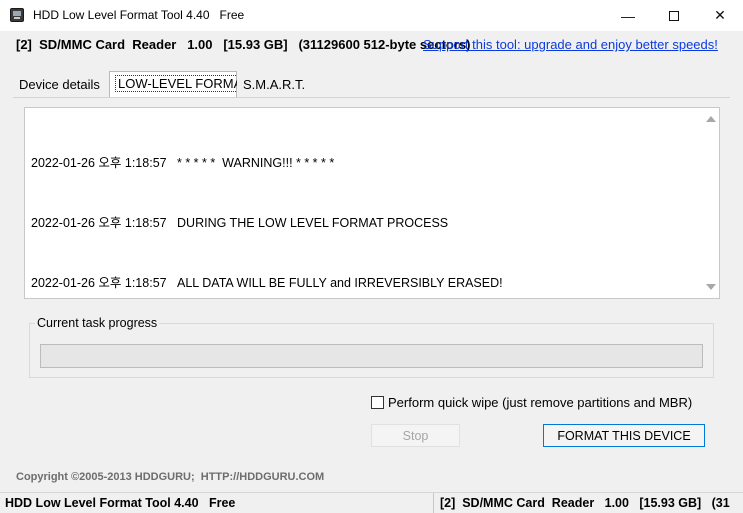 The image size is (743, 513). I want to click on close-icon: ✕, so click(720, 15).